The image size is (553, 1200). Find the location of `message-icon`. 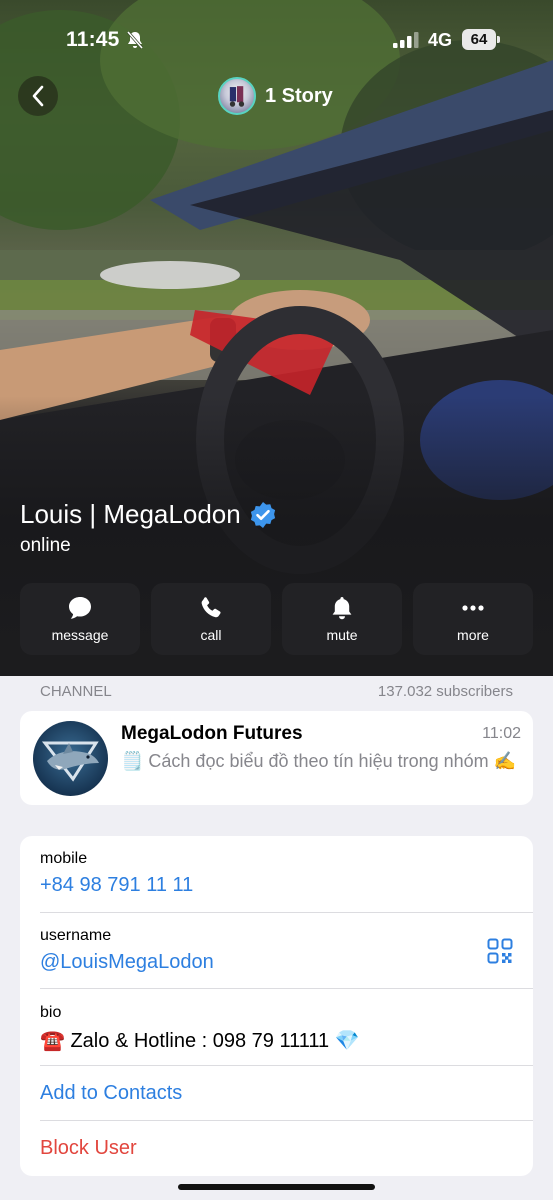

message-icon is located at coordinates (80, 608).